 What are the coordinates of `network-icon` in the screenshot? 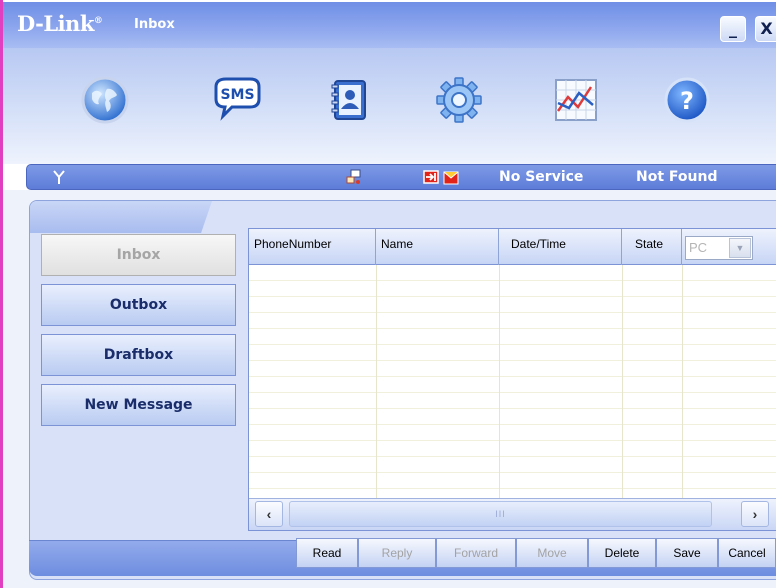 It's located at (353, 176).